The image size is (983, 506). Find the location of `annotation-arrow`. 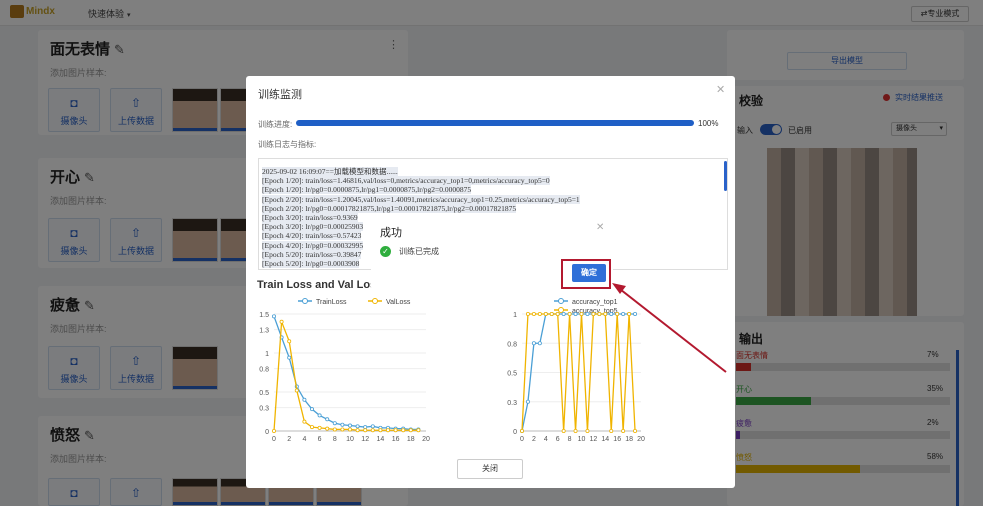

annotation-arrow is located at coordinates (669, 328).